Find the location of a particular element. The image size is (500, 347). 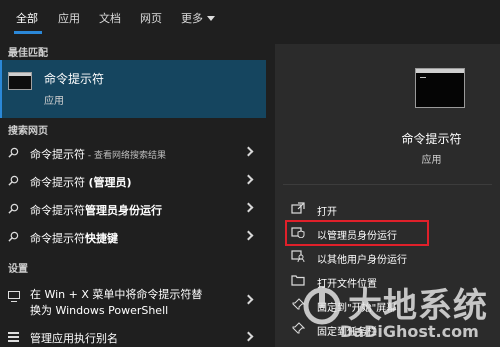

active-tab-indicator is located at coordinates (28, 32).